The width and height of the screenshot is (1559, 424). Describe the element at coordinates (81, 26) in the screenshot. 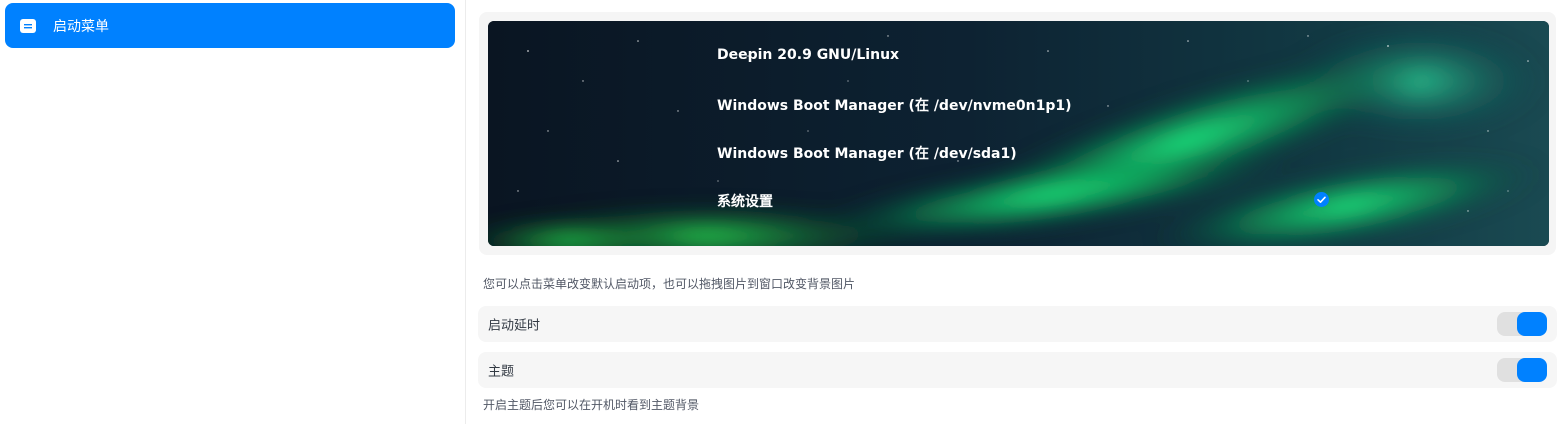

I see `sidebar-item-label: 启动菜单` at that location.